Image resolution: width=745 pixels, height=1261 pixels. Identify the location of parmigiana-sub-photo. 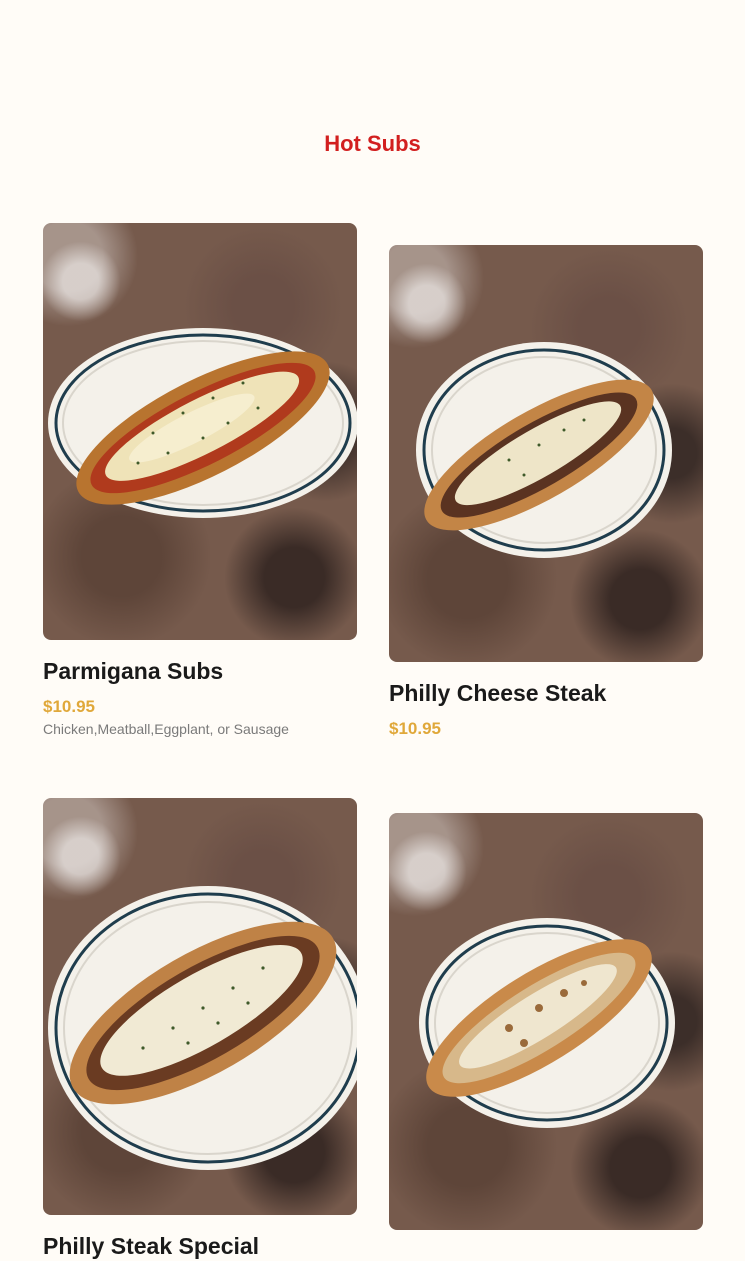
(200, 431).